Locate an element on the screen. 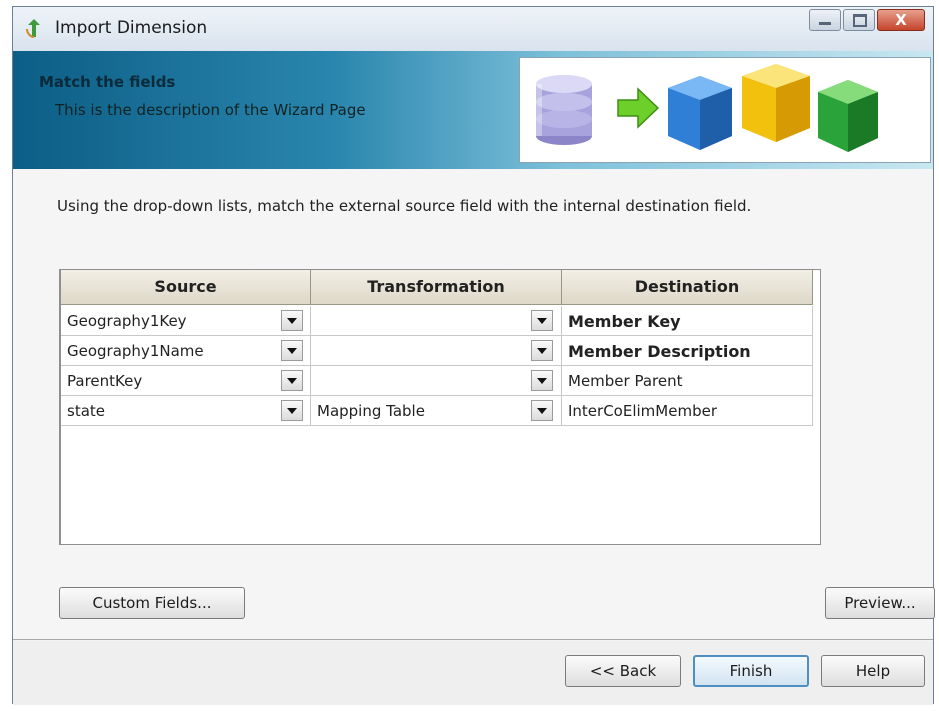 The image size is (939, 711). green-cube-icon is located at coordinates (848, 116).